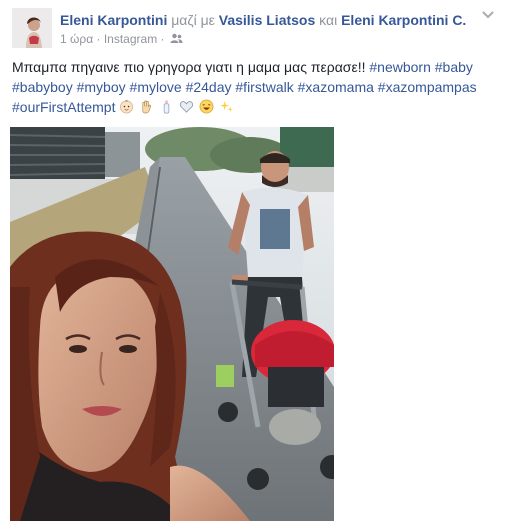  I want to click on hashtag-link: #firstwalk, so click(264, 87).